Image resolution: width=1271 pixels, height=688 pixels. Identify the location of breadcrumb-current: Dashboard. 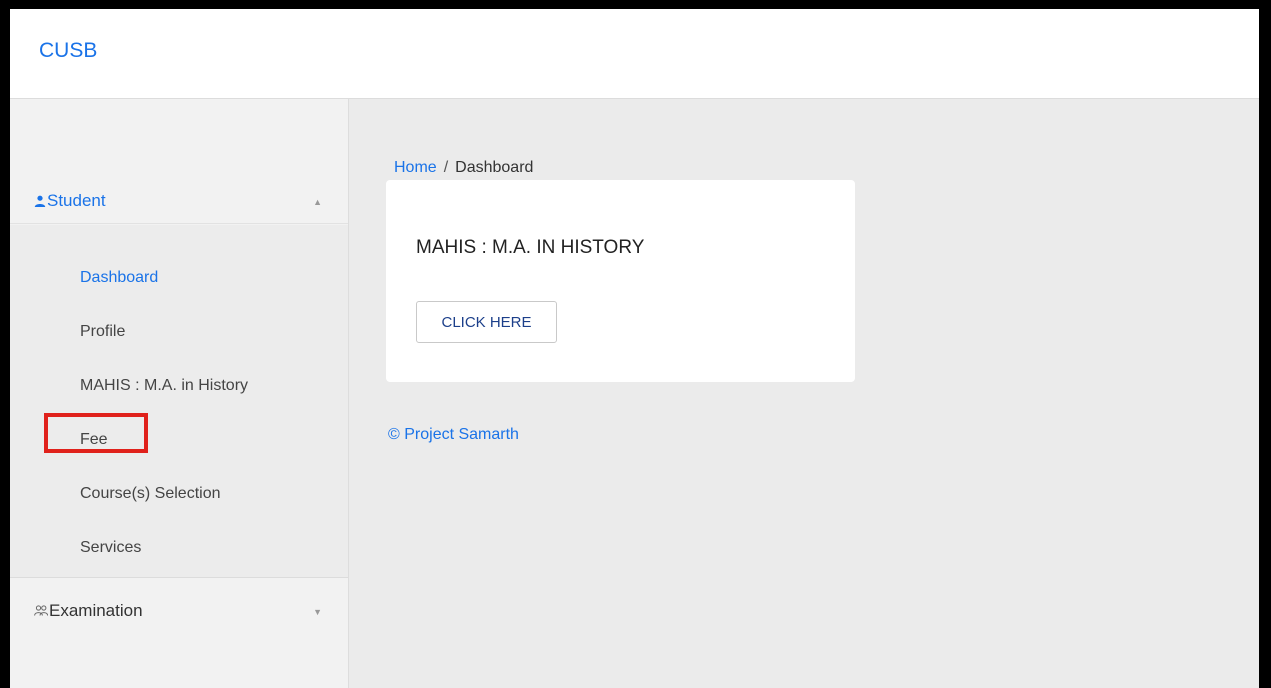
(494, 167).